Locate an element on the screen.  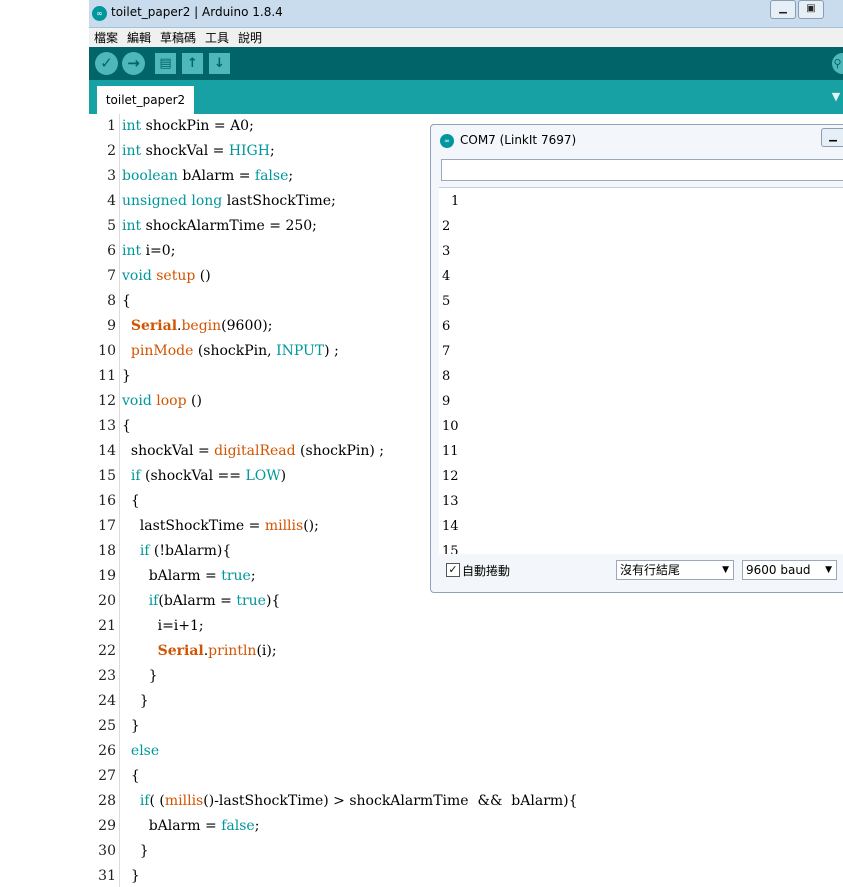
serial-output-line: 12 is located at coordinates (450, 476).